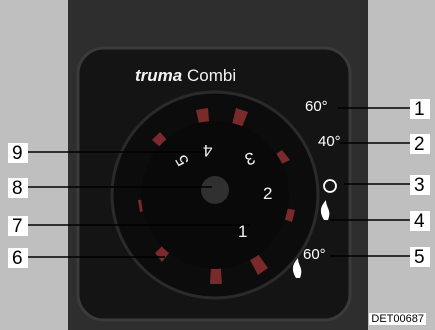 Image resolution: width=435 pixels, height=330 pixels. What do you see at coordinates (243, 231) in the screenshot?
I see `dial-number: 1` at bounding box center [243, 231].